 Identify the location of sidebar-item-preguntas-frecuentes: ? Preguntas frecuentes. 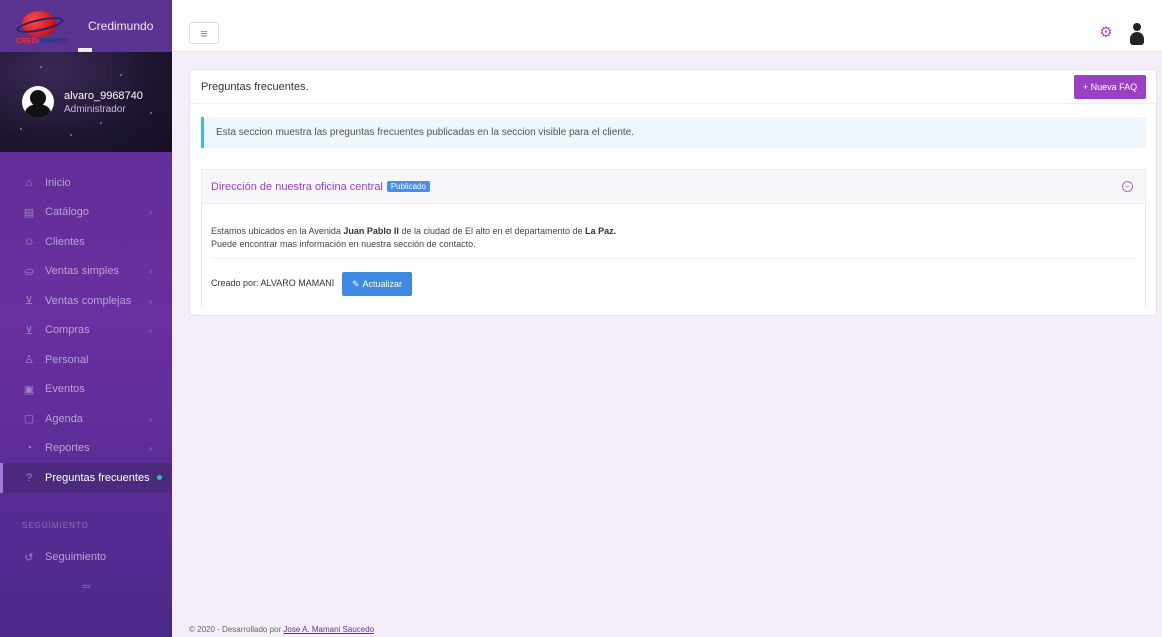
(86, 478).